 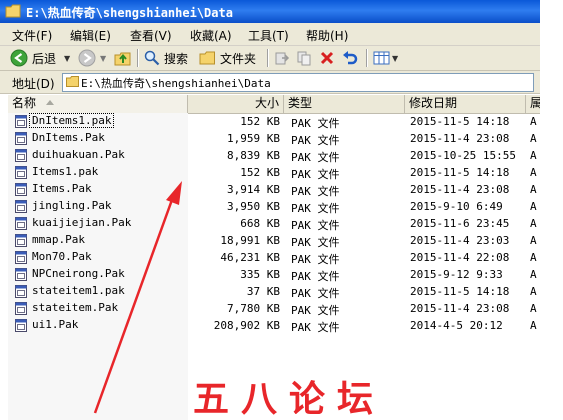 I want to click on forum-watermark: 五八论坛, so click(x=289, y=399).